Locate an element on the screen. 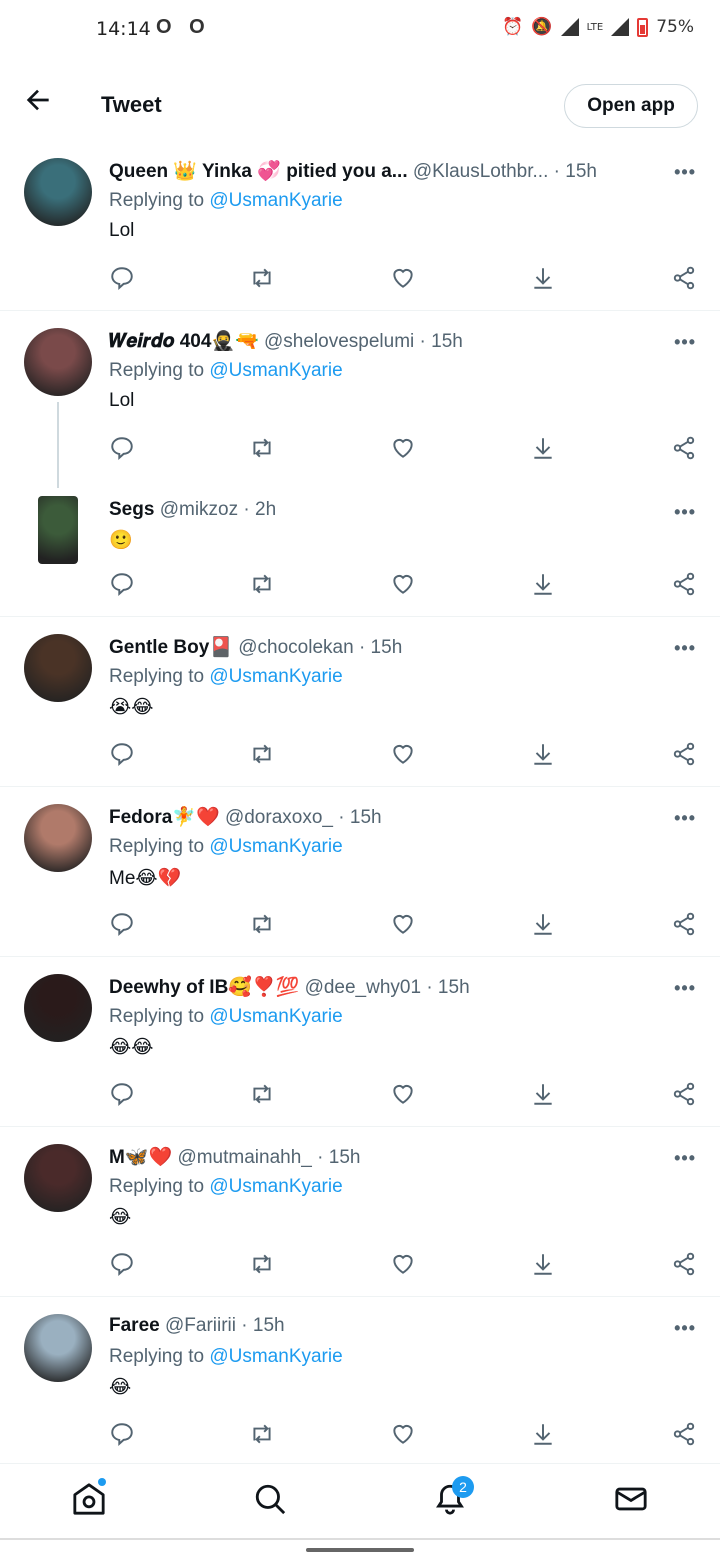  open-app-button: Open app is located at coordinates (631, 106).